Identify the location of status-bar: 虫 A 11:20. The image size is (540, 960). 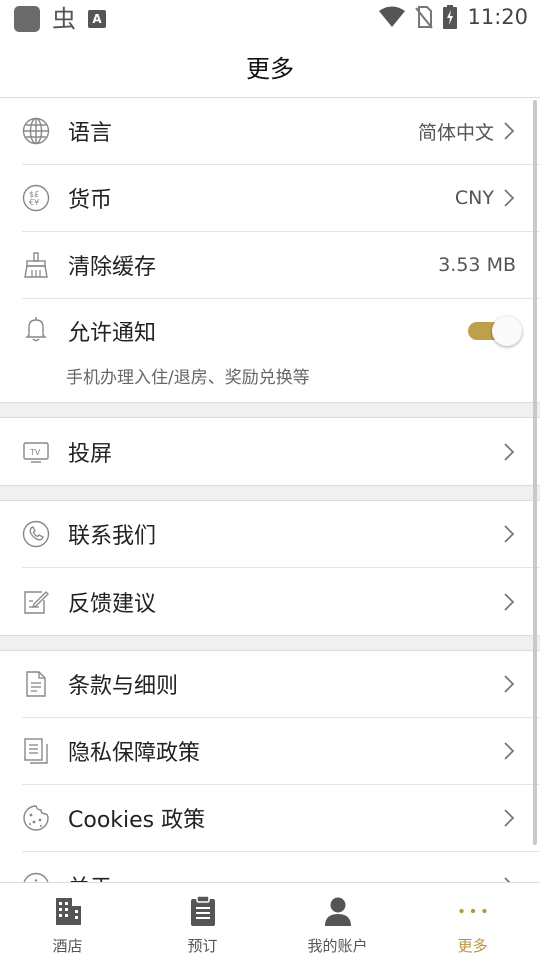
(270, 18).